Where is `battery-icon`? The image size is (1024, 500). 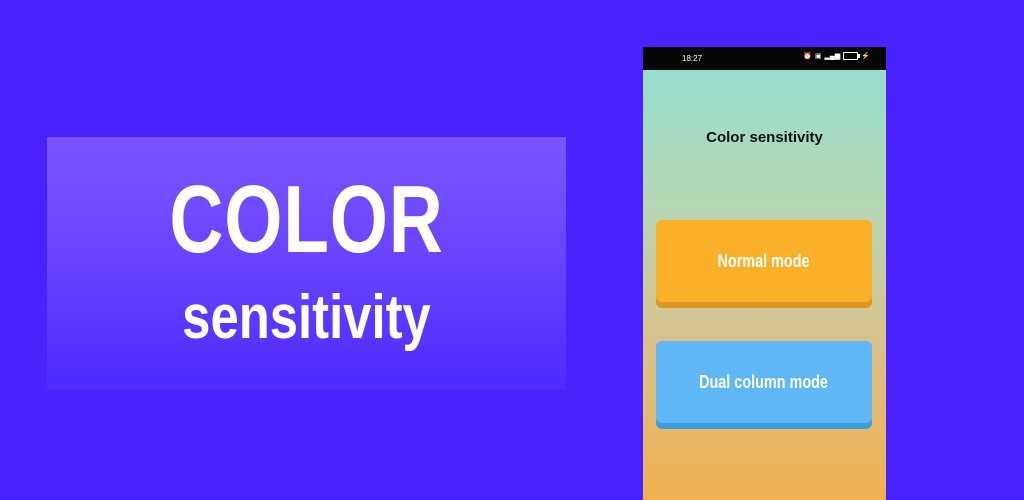
battery-icon is located at coordinates (852, 56).